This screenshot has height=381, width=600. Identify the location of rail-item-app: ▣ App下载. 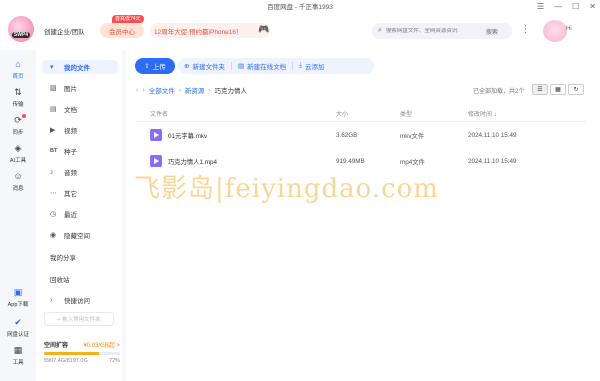
(18, 297).